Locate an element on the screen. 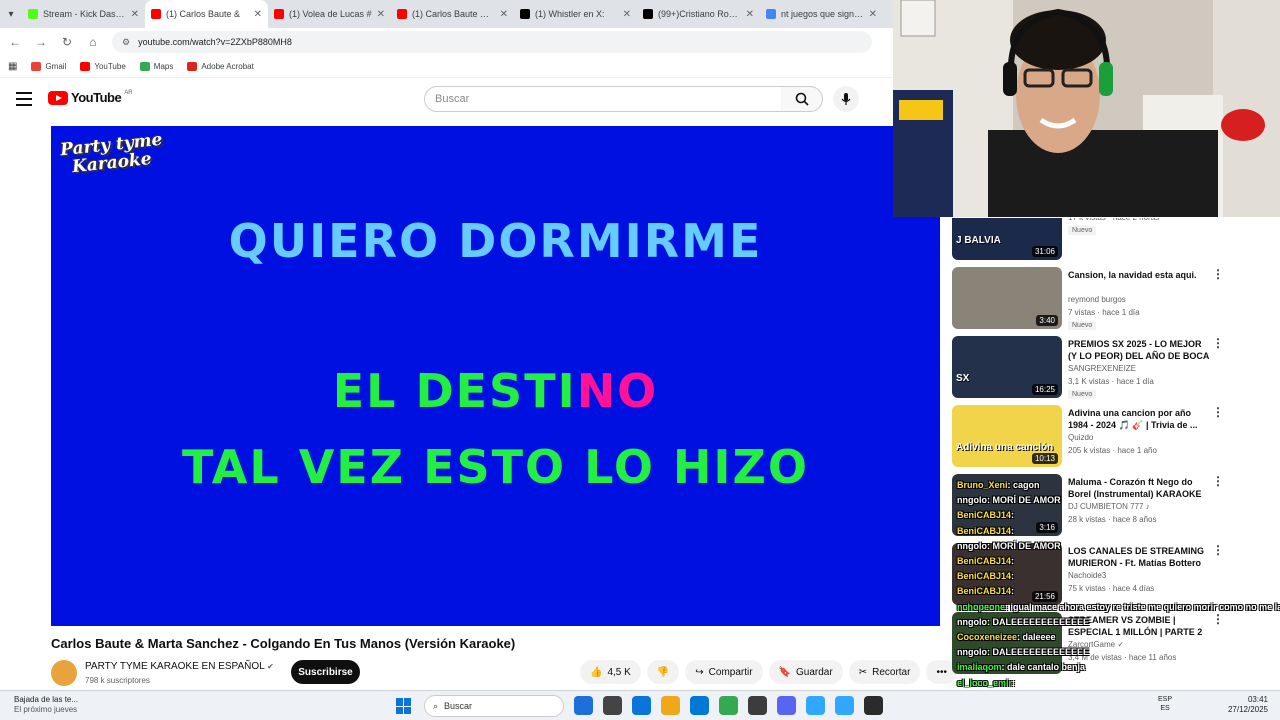  home-icon: ⌂ is located at coordinates (93, 42).